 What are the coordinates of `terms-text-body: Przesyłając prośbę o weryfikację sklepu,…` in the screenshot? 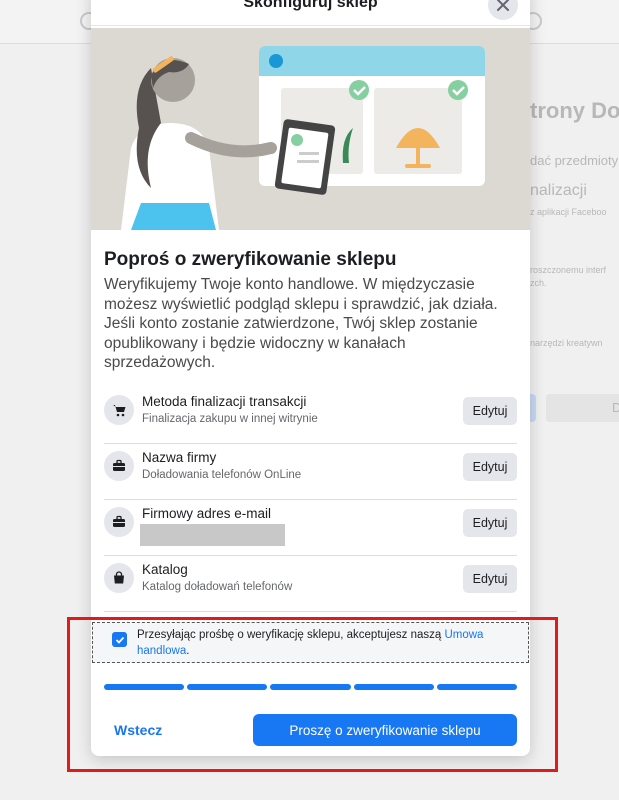 It's located at (291, 635).